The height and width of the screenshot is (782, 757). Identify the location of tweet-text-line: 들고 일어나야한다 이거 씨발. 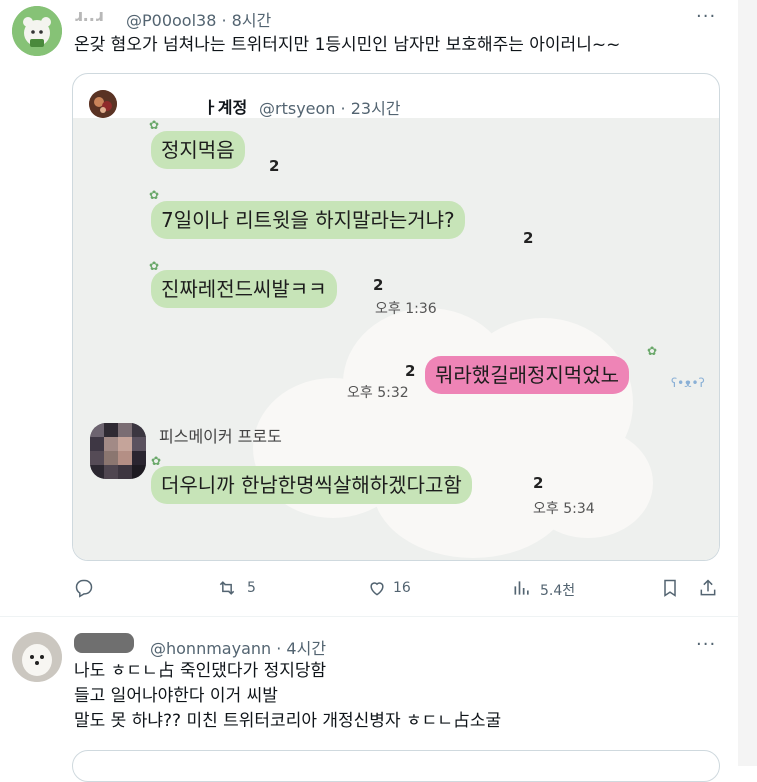
(176, 696).